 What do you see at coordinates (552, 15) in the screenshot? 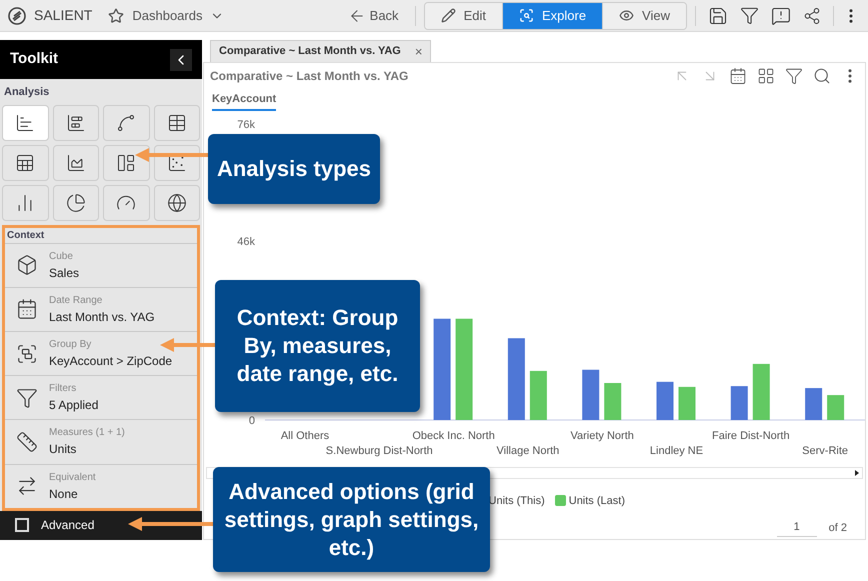
I see `mode-tab: Explore` at bounding box center [552, 15].